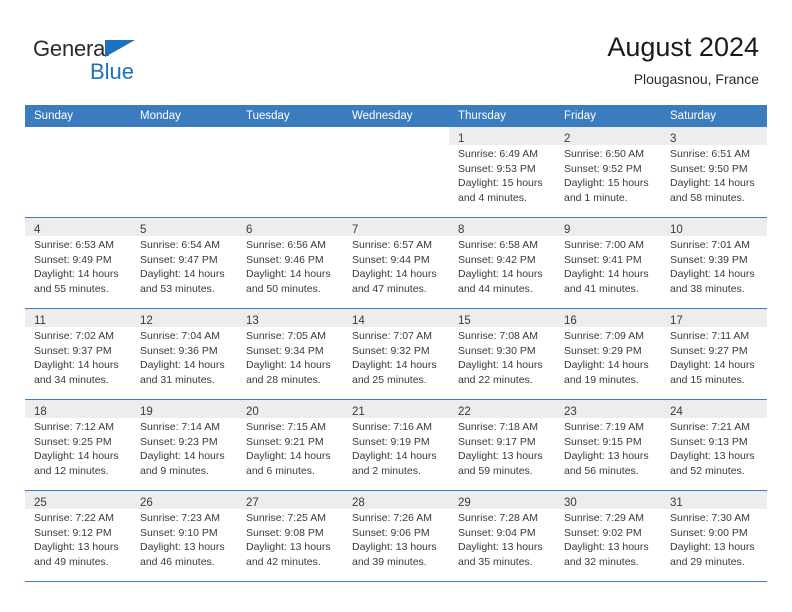  I want to click on daylight-text-line2: and 1 minute., so click(596, 197).